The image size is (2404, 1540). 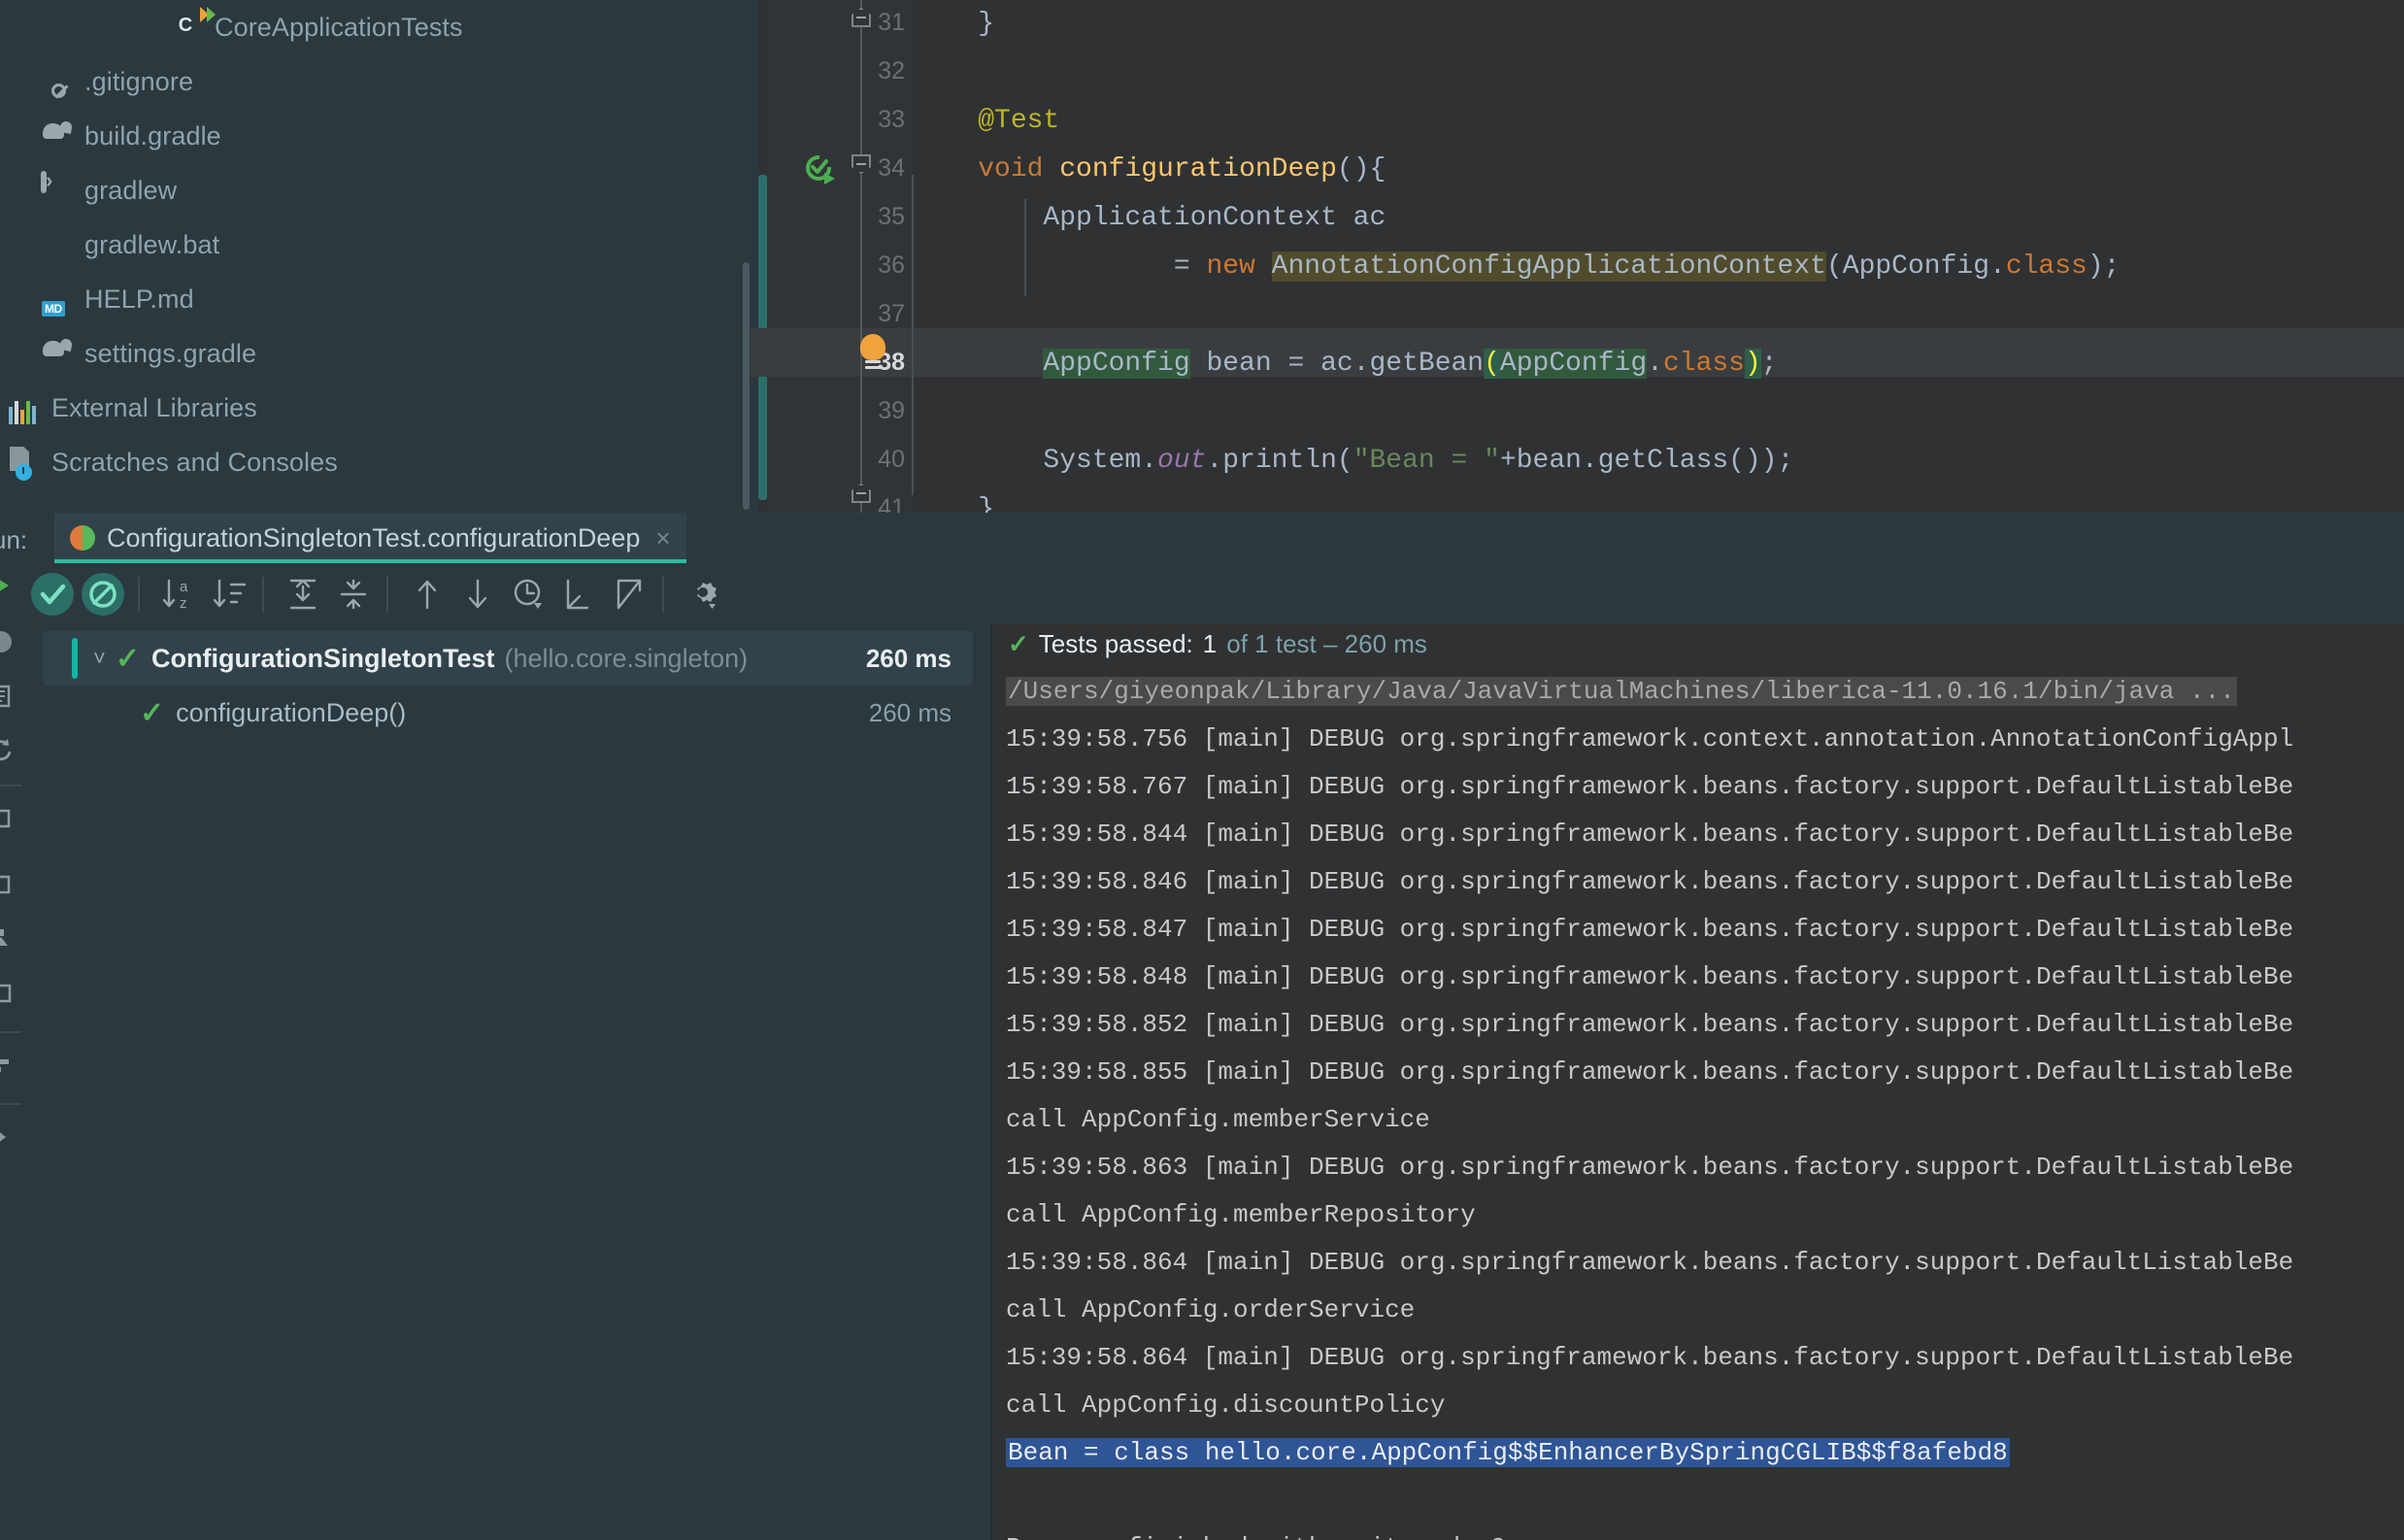 What do you see at coordinates (477, 594) in the screenshot?
I see `next-failed-test-button` at bounding box center [477, 594].